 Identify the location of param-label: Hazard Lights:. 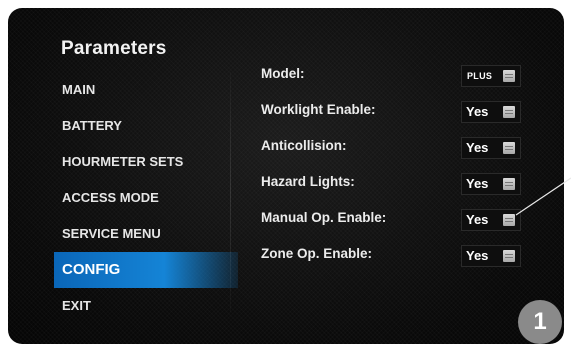
(308, 181).